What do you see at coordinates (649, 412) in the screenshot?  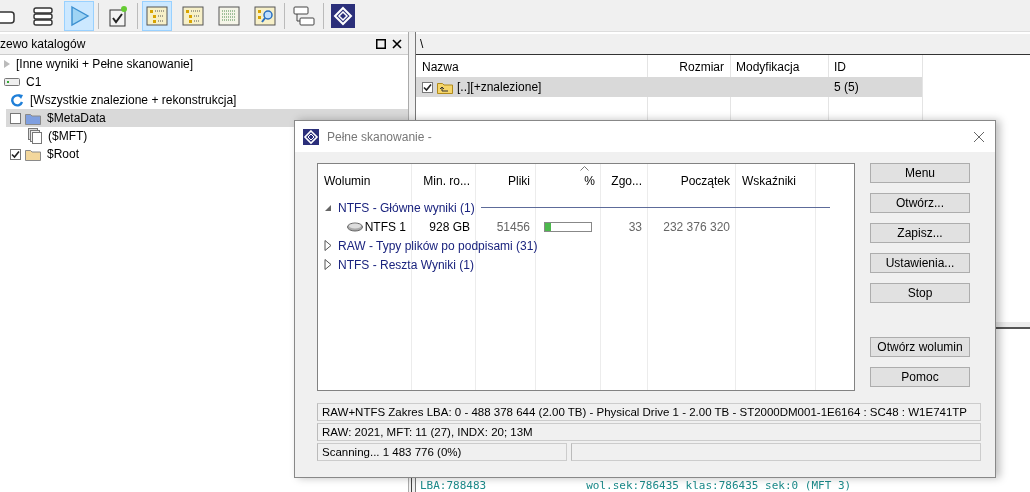 I see `status-text: RAW+NTFS Zakres LBA: 0 - 488 378 644 (2.00 TB) - Physical Drive 1 - 2.00 TB - ST2000DM001-1E6164 : SC48 : W1E741TP` at bounding box center [649, 412].